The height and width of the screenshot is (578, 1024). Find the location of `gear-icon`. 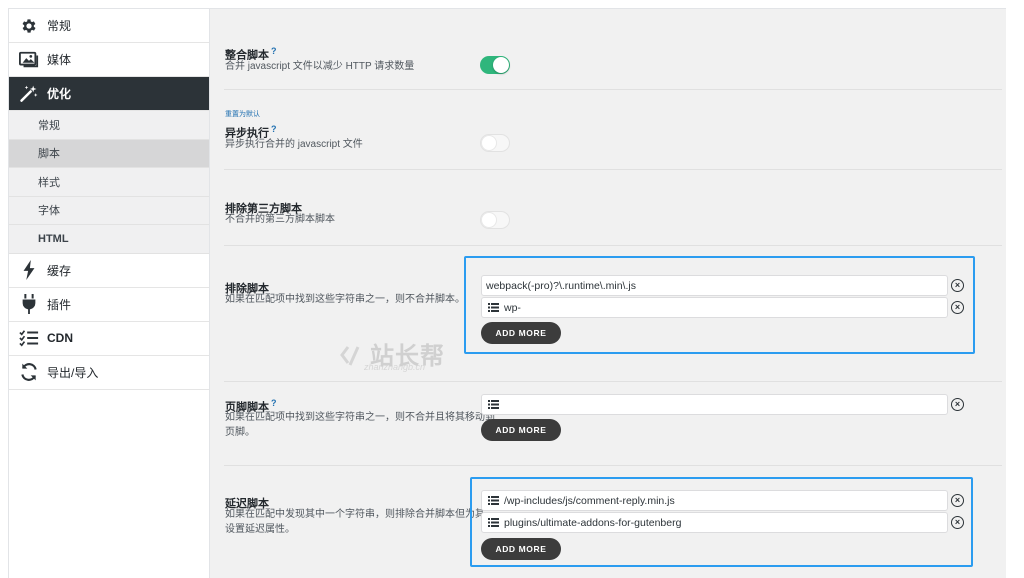

gear-icon is located at coordinates (29, 26).